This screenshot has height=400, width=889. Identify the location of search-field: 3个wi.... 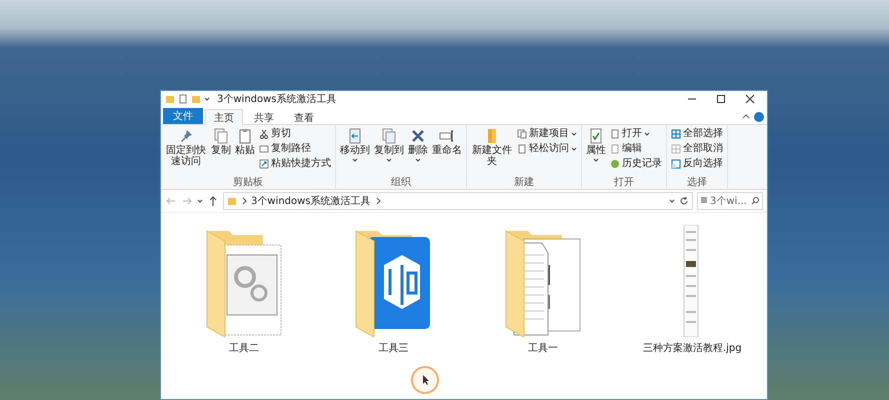
(730, 201).